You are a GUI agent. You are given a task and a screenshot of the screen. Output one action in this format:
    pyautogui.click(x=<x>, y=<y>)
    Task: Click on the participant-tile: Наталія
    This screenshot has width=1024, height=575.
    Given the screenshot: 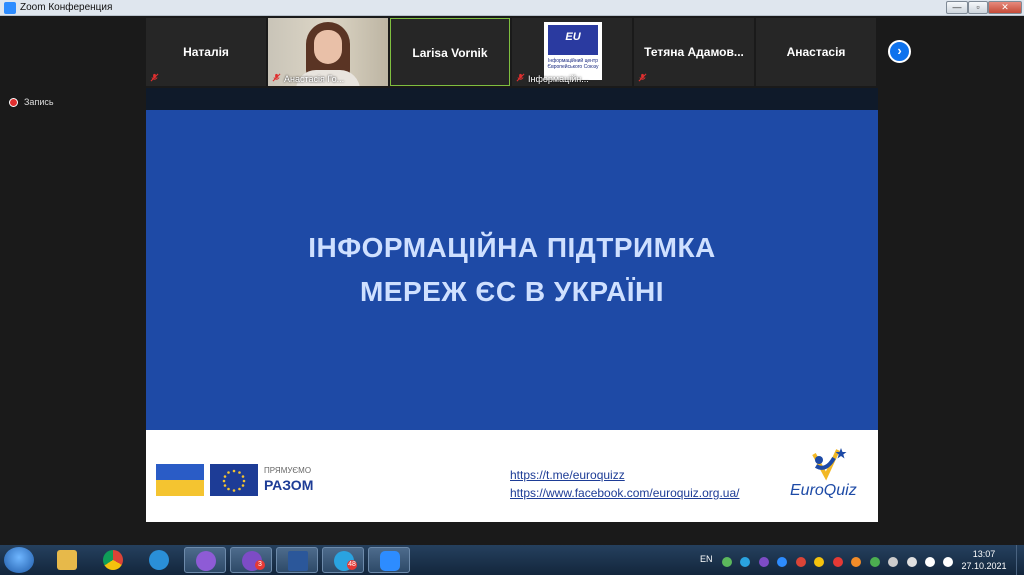 What is the action you would take?
    pyautogui.click(x=206, y=52)
    